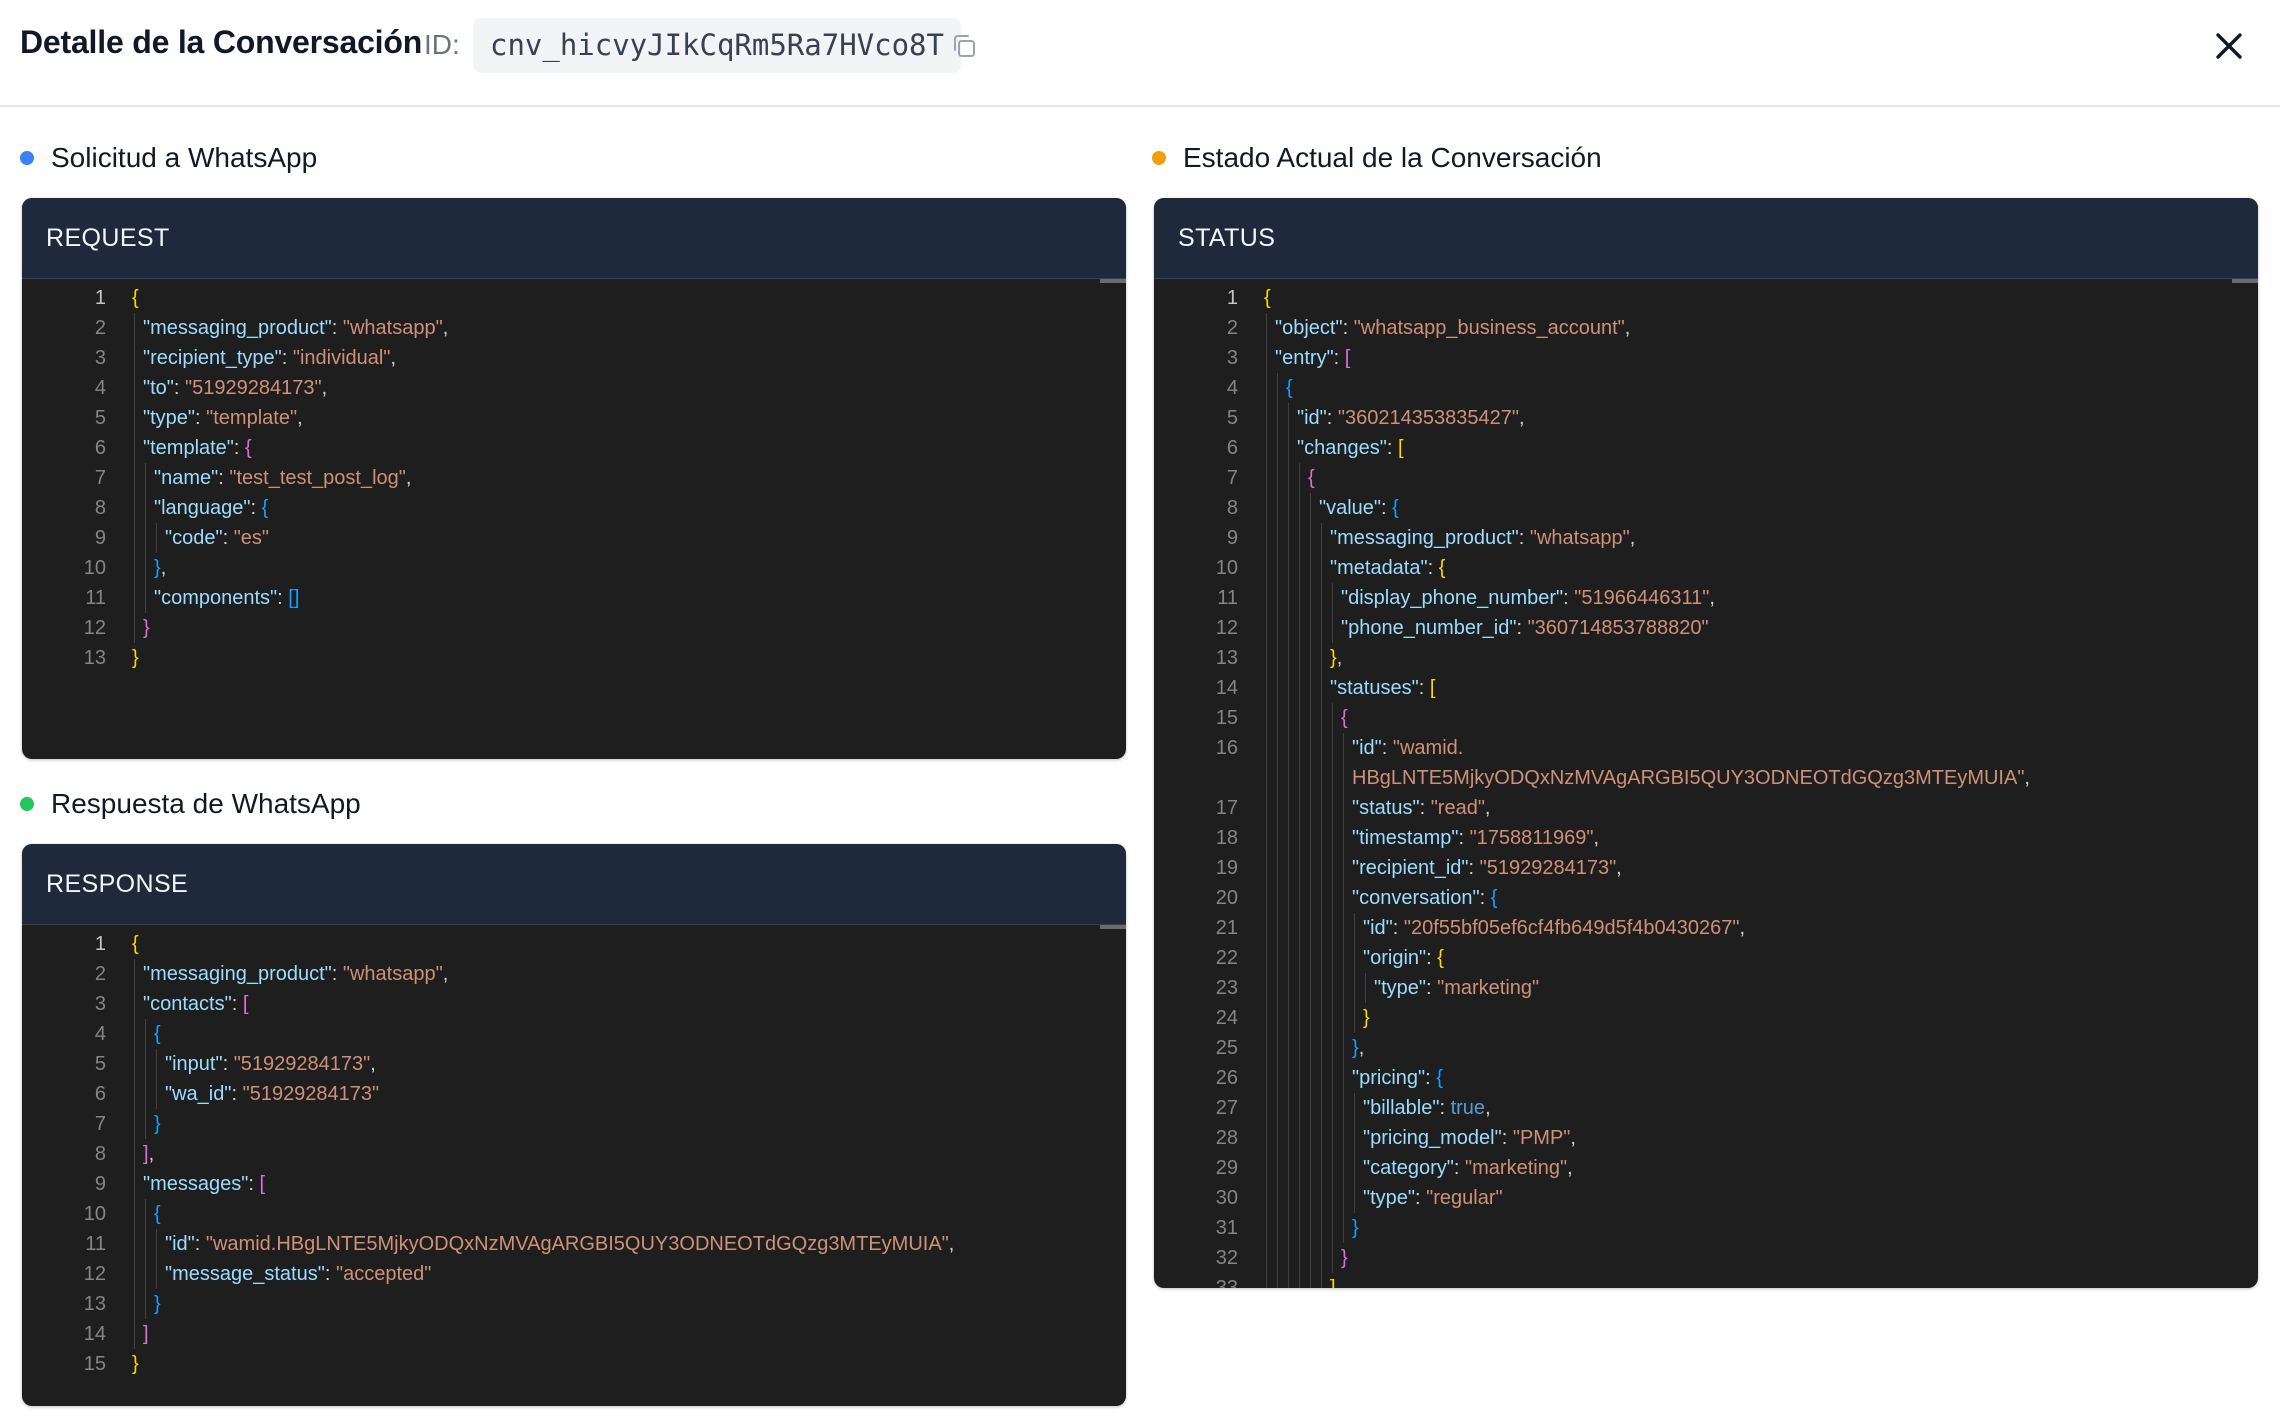  What do you see at coordinates (1113, 281) in the screenshot?
I see `request-scrollbar` at bounding box center [1113, 281].